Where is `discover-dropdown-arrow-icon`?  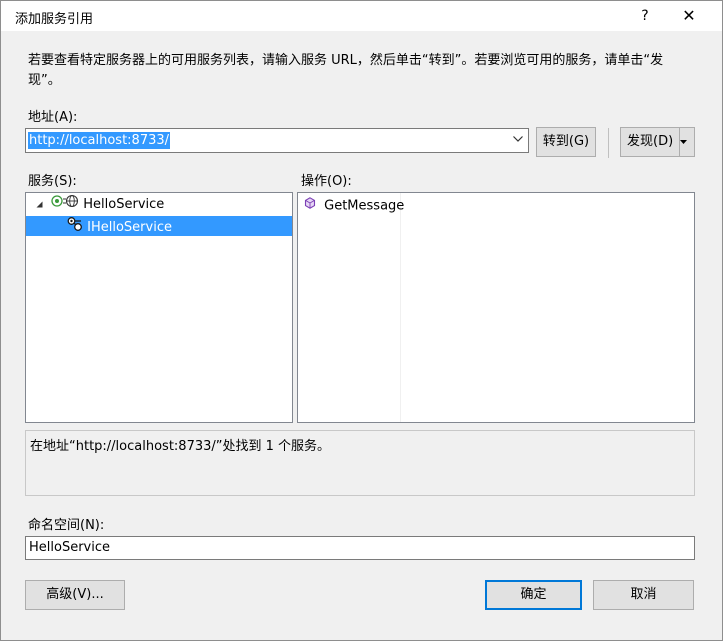
discover-dropdown-arrow-icon is located at coordinates (686, 142).